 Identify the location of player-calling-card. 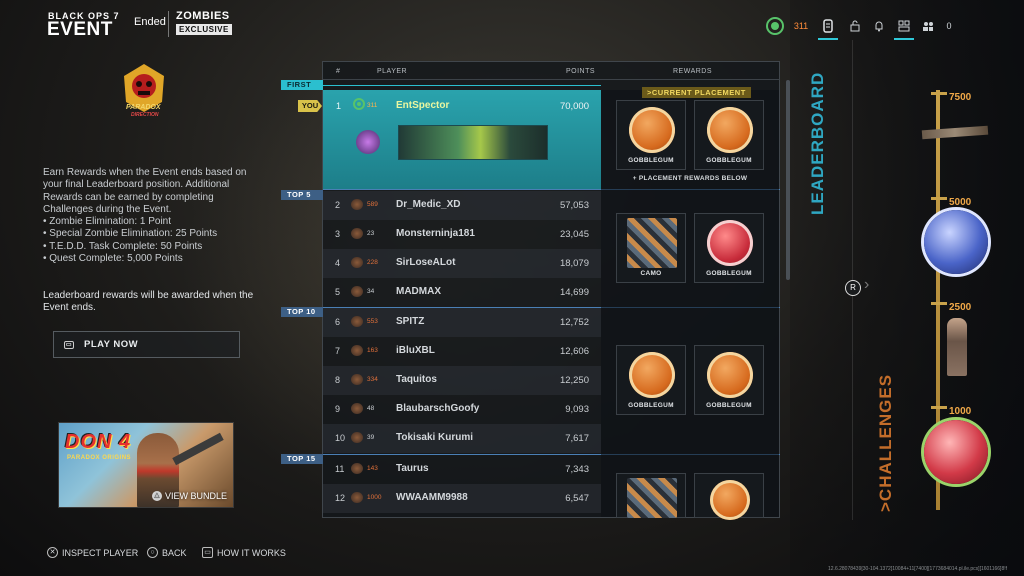
(473, 142).